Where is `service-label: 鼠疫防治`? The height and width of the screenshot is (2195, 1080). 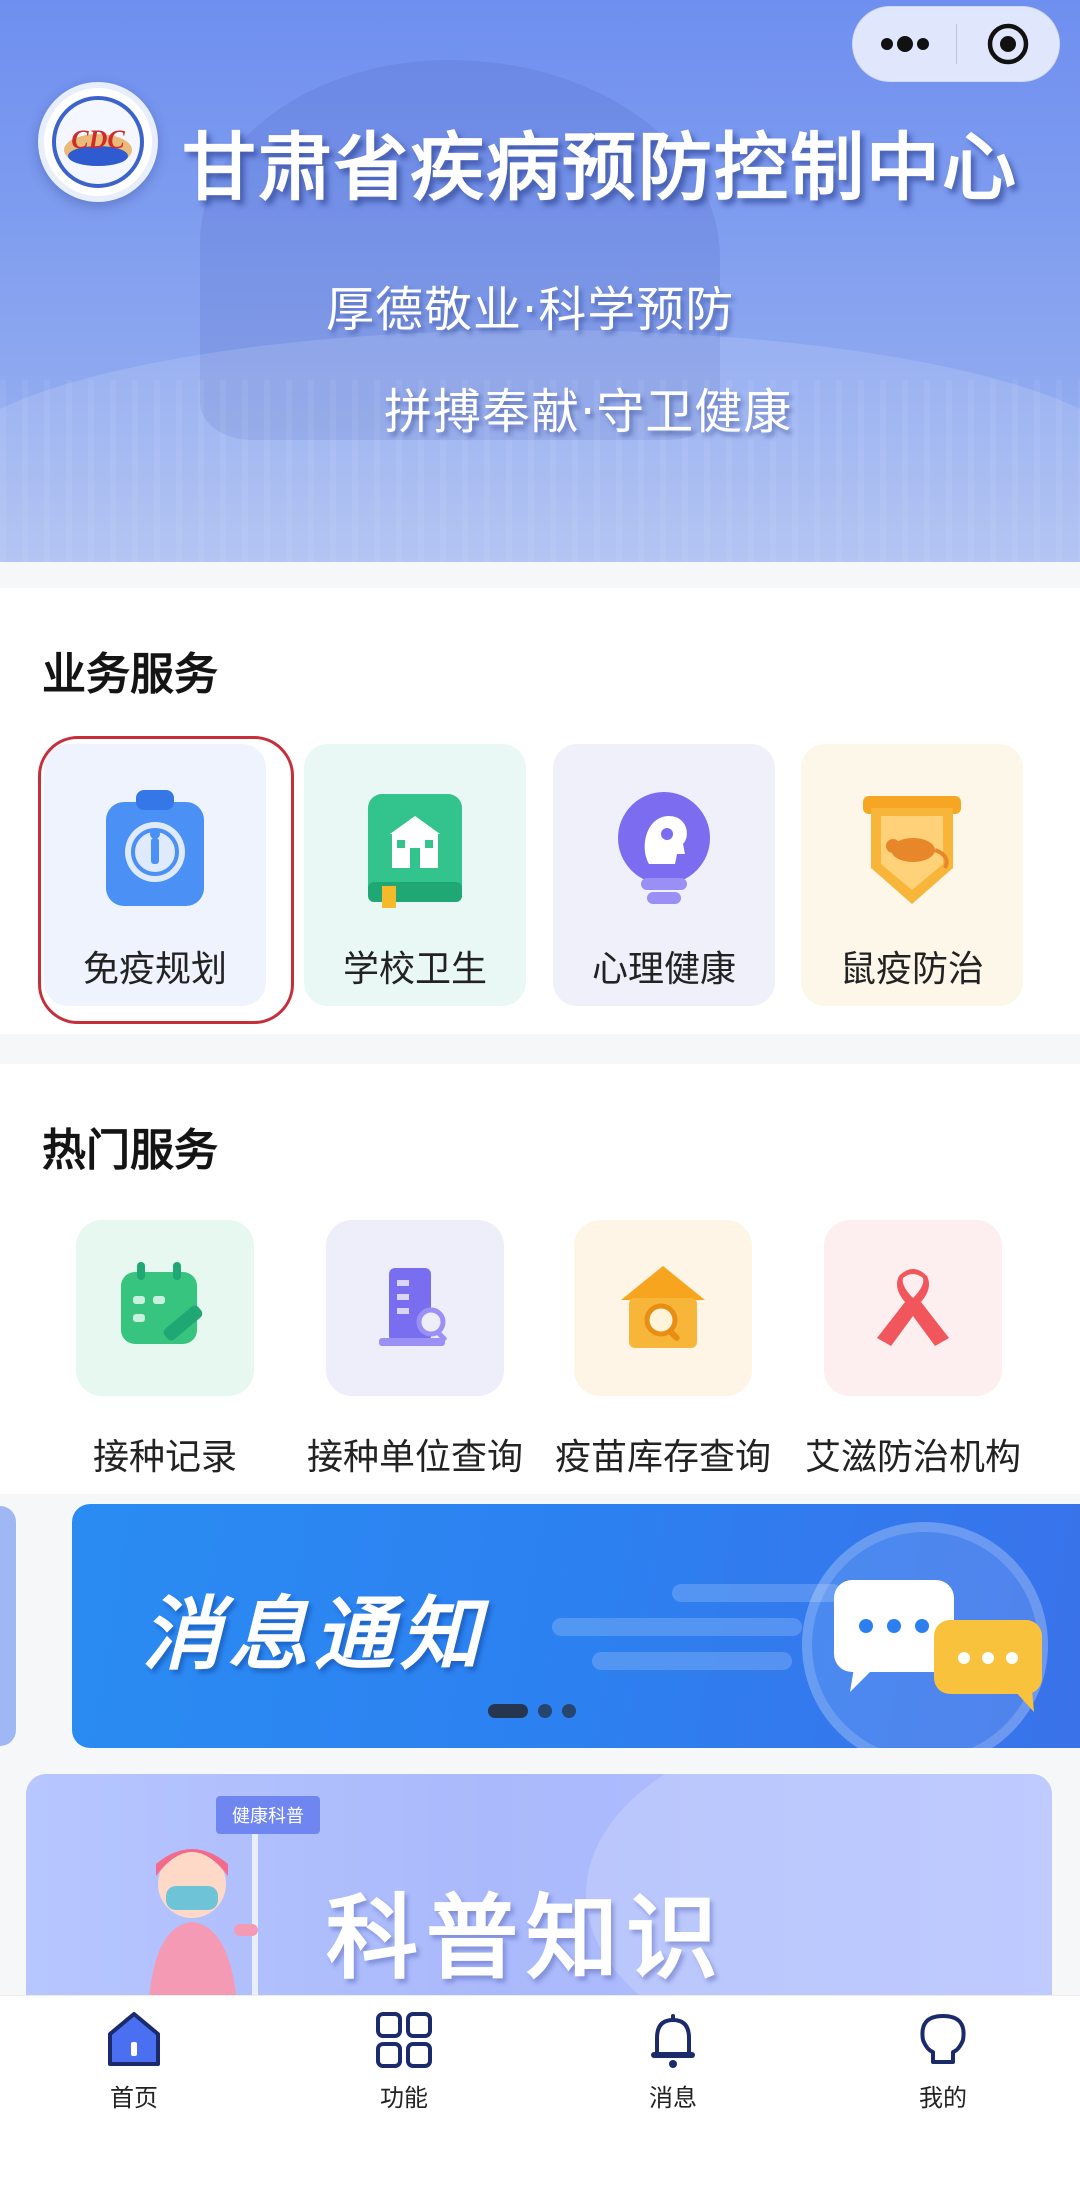 service-label: 鼠疫防治 is located at coordinates (911, 969).